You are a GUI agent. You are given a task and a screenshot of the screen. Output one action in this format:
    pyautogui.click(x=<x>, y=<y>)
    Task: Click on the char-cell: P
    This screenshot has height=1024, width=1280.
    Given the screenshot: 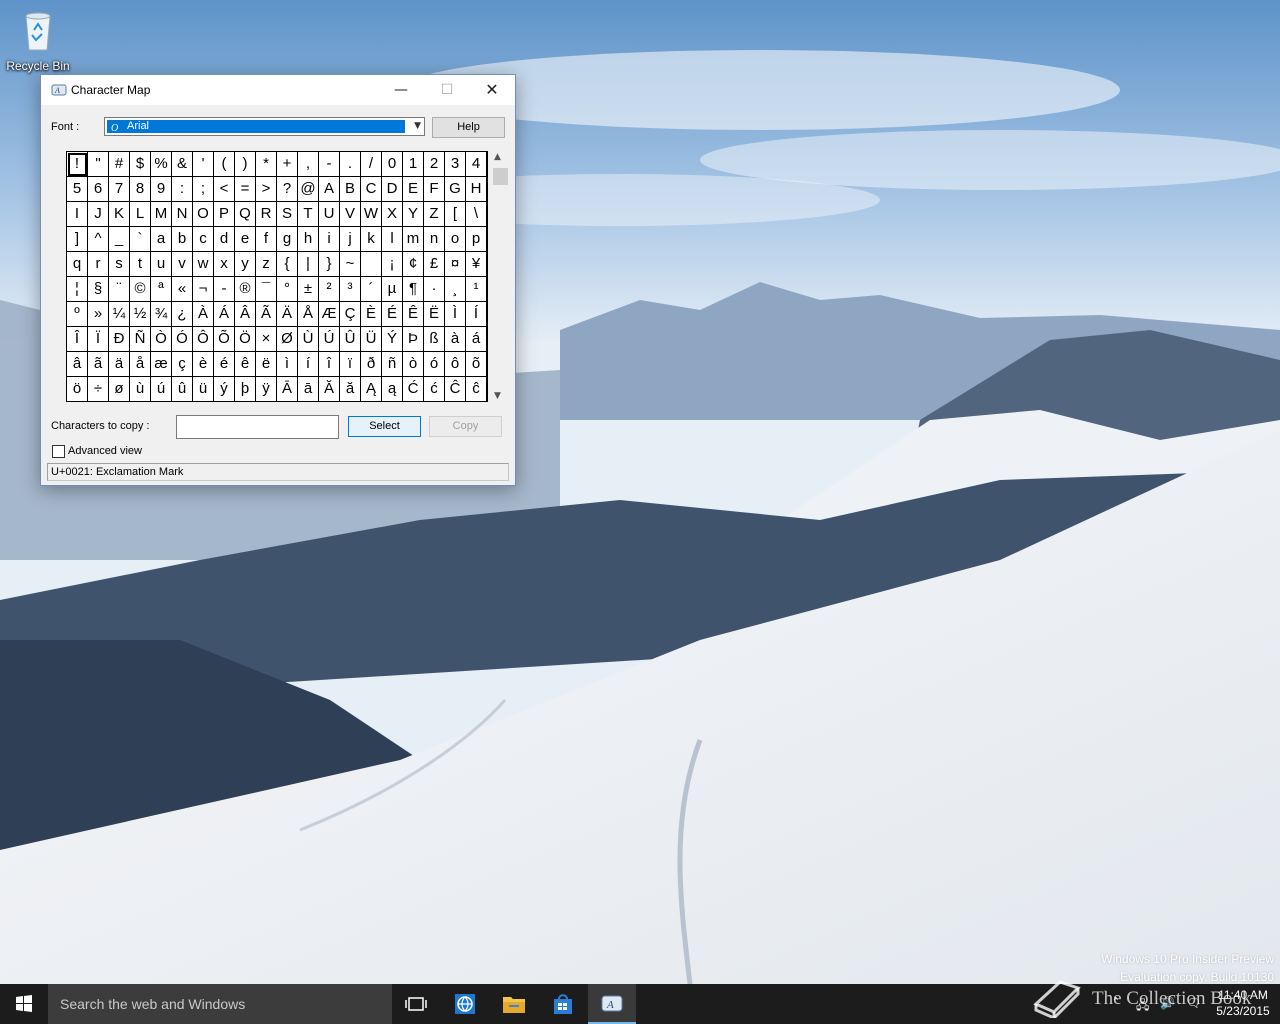 What is the action you would take?
    pyautogui.click(x=224, y=214)
    